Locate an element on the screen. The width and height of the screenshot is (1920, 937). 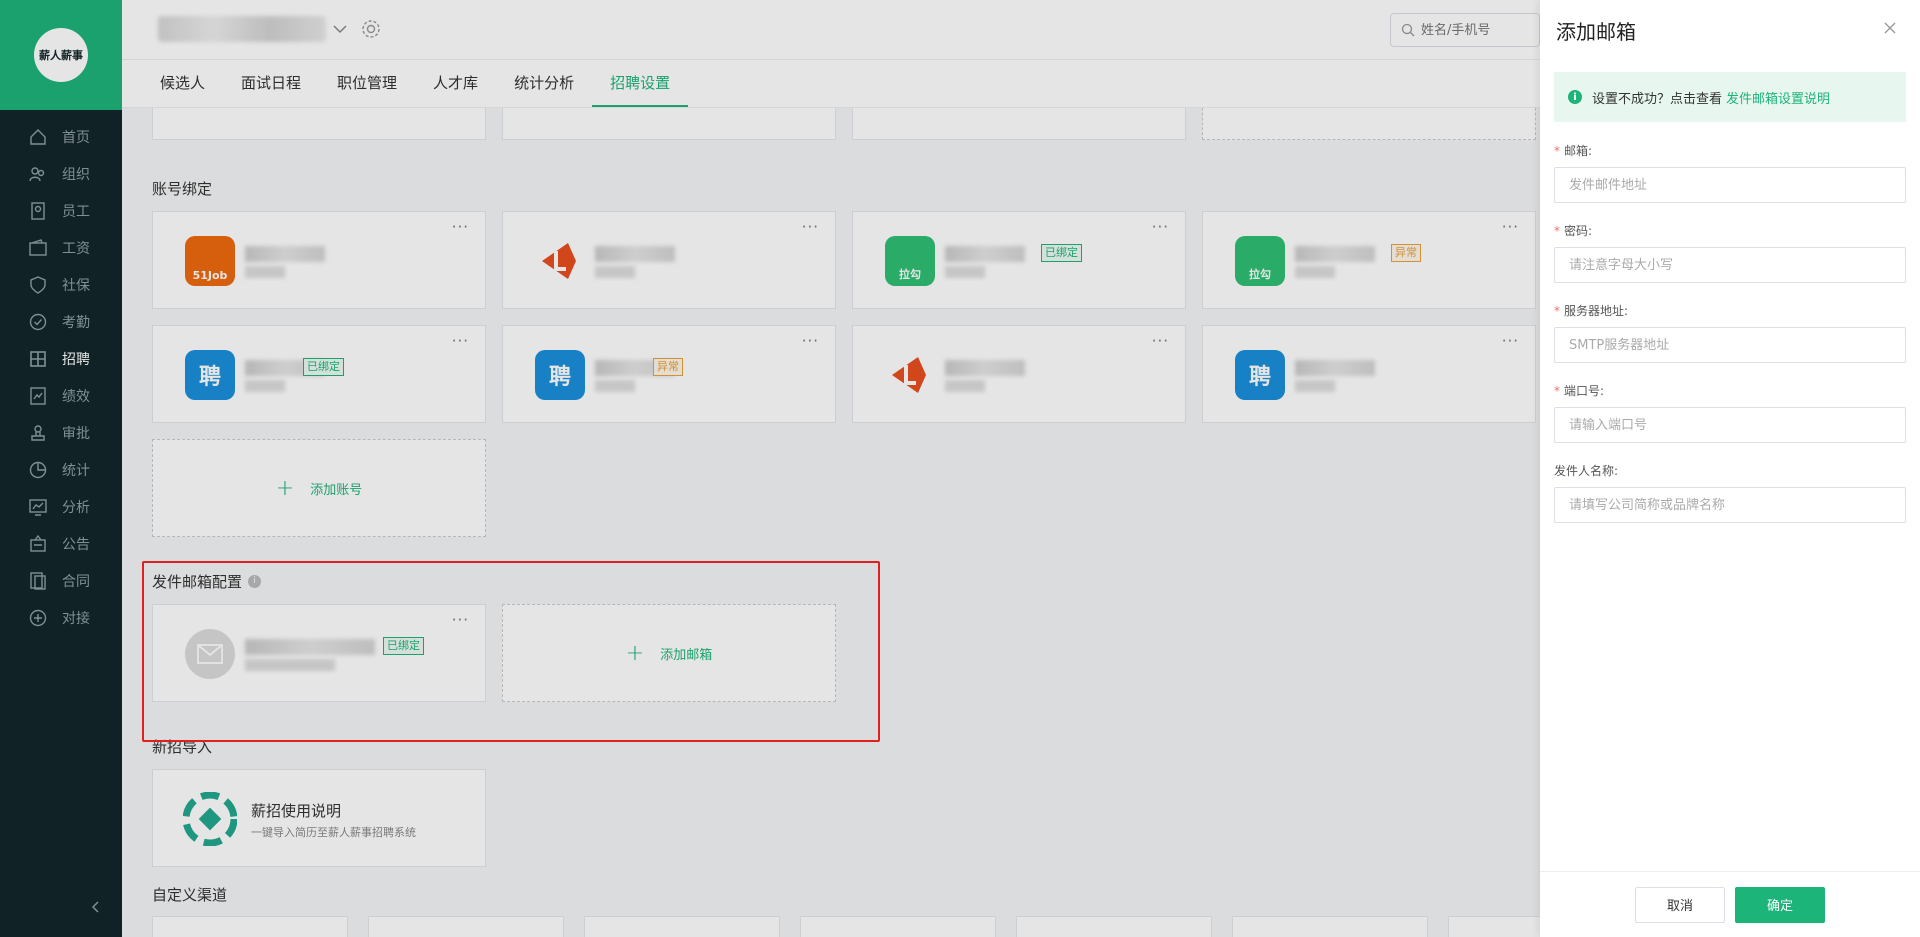
sender-name-field is located at coordinates (1730, 505).